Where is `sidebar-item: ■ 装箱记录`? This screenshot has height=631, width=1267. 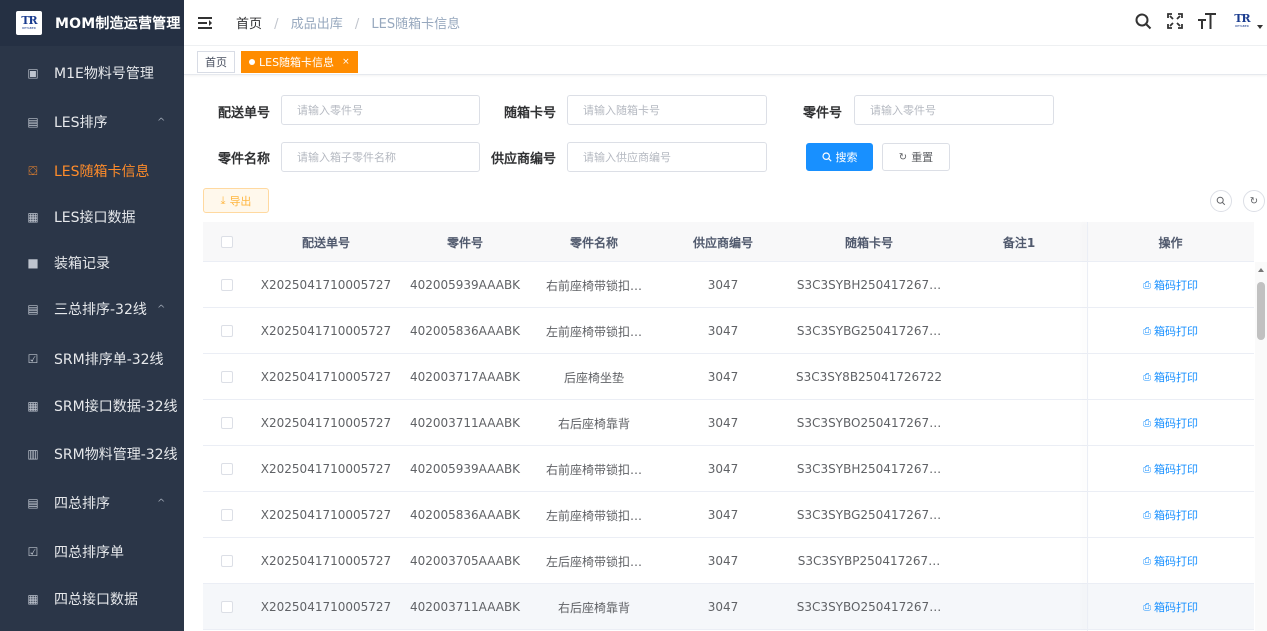 sidebar-item: ■ 装箱记录 is located at coordinates (92, 263).